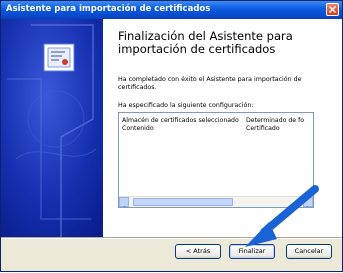 This screenshot has width=343, height=273. I want to click on scroll-thumb, so click(183, 202).